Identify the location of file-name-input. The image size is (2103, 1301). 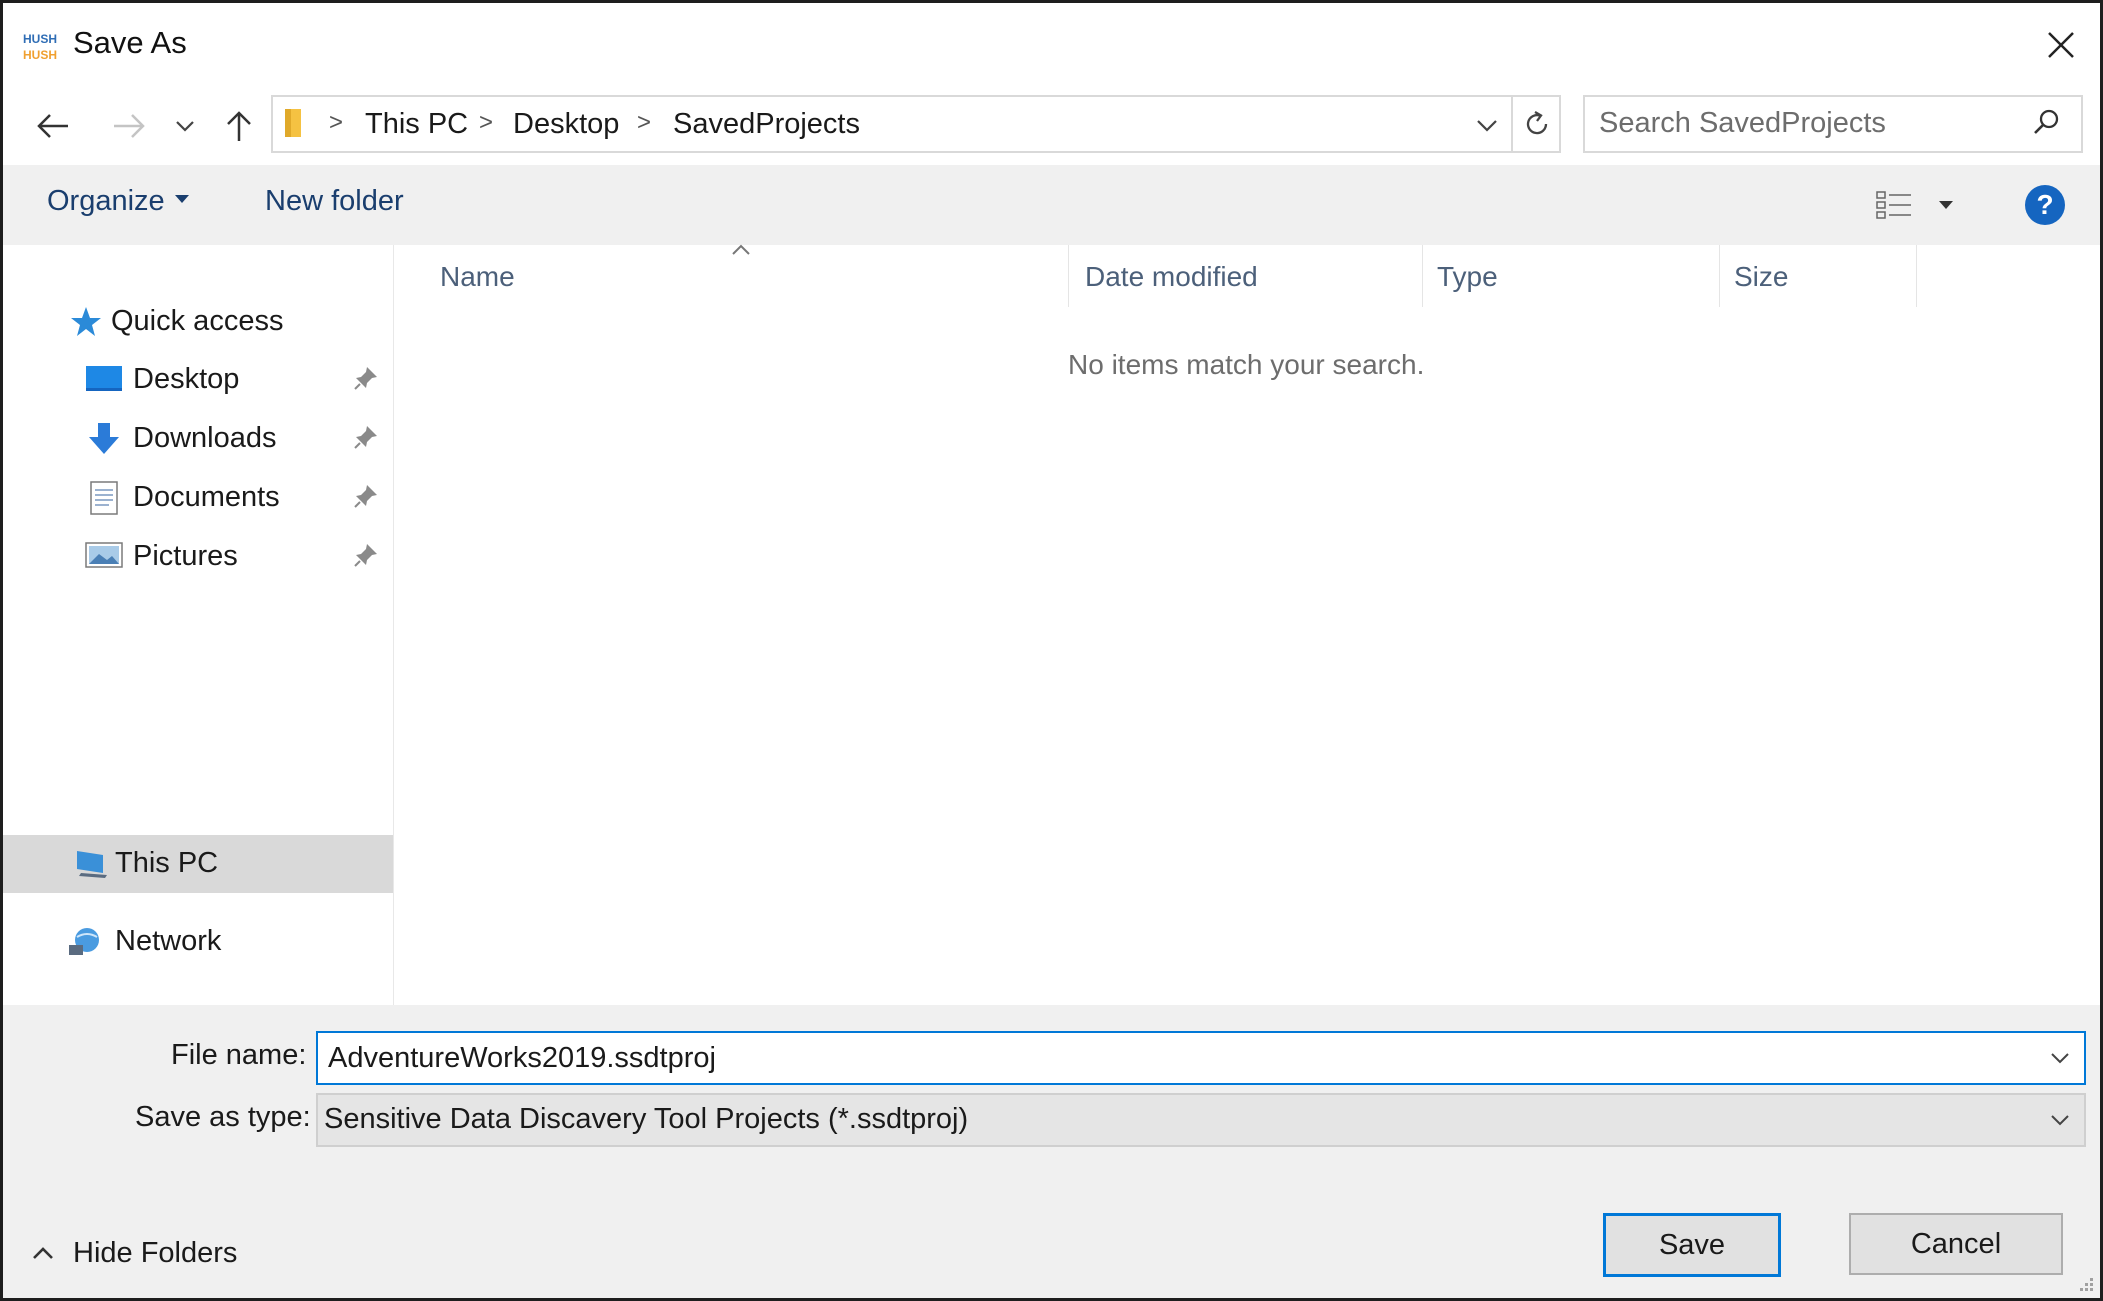
(1173, 1058).